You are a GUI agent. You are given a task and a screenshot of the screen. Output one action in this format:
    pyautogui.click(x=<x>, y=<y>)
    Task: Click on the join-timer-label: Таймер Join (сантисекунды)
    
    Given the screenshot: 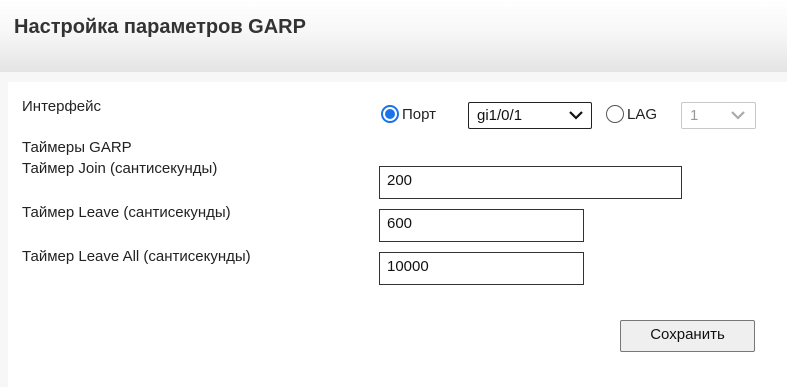 What is the action you would take?
    pyautogui.click(x=120, y=168)
    